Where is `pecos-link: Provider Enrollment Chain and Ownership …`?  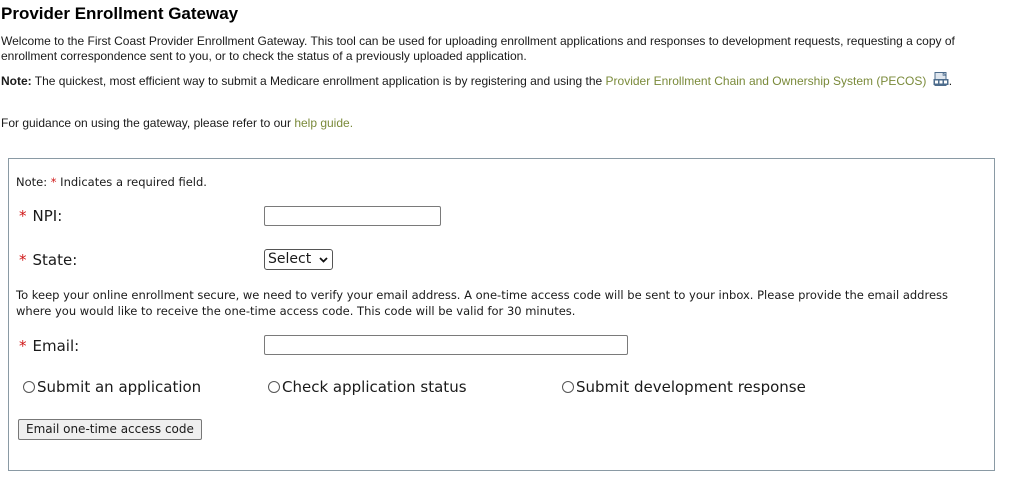 pecos-link: Provider Enrollment Chain and Ownership … is located at coordinates (766, 81).